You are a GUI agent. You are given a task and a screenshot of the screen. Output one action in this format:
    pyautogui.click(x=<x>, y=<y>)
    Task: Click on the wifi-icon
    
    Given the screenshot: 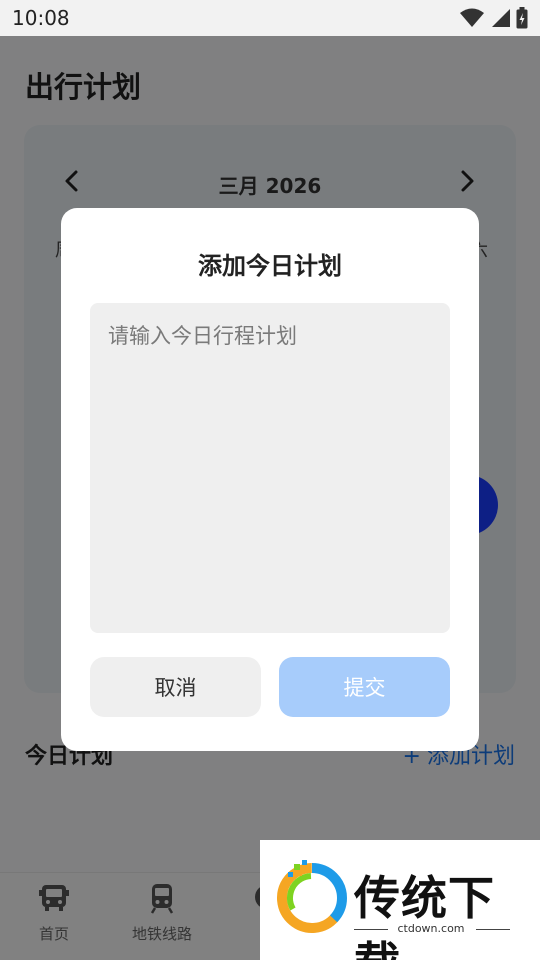 What is the action you would take?
    pyautogui.click(x=472, y=17)
    